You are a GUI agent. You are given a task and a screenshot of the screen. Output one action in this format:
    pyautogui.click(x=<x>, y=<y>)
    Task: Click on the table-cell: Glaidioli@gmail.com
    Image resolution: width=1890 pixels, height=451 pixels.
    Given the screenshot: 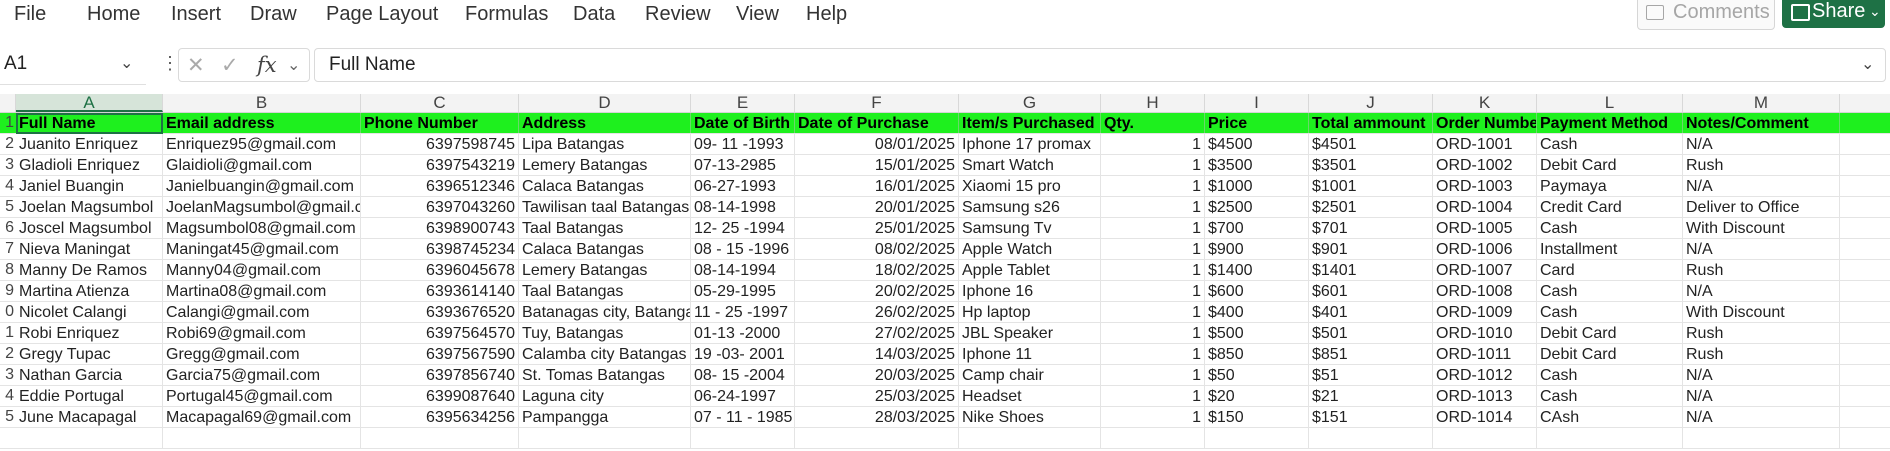 What is the action you would take?
    pyautogui.click(x=262, y=165)
    